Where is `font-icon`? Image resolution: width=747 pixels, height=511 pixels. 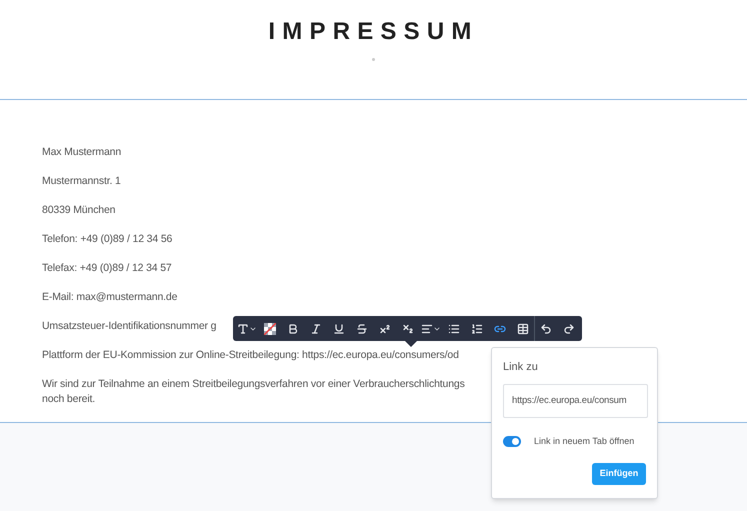 font-icon is located at coordinates (242, 328).